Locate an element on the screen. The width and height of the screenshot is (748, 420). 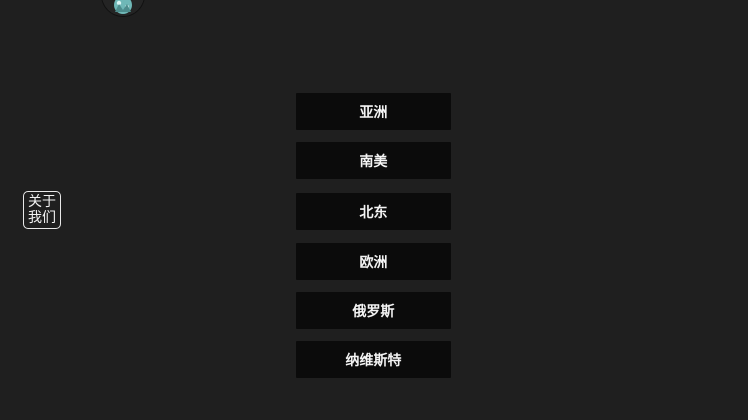
region-button-europe: 欧洲 is located at coordinates (373, 261).